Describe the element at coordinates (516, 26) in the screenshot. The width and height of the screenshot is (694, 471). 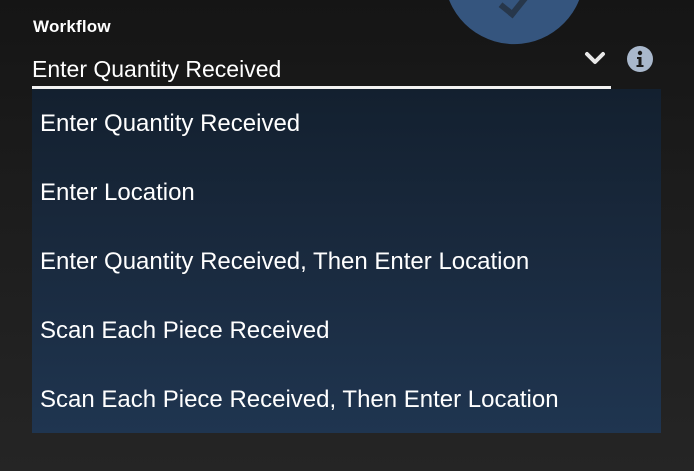
I see `background-decoration` at that location.